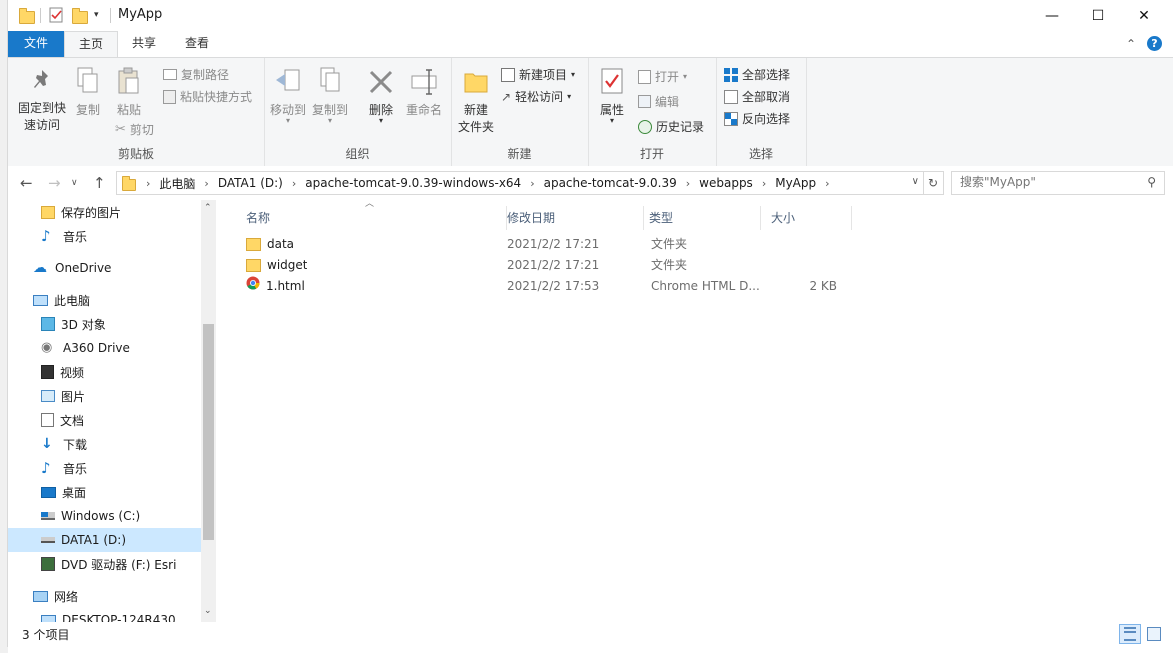  Describe the element at coordinates (757, 96) in the screenshot. I see `select-none-button: 全部取消` at that location.